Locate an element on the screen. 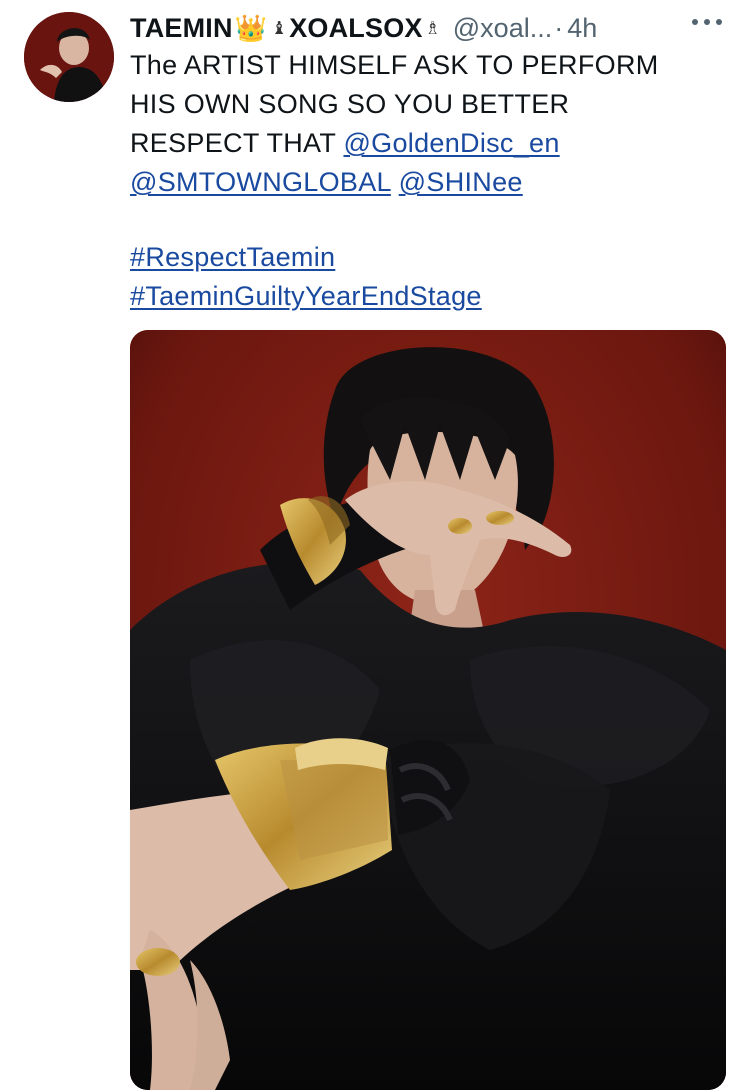 Image resolution: width=750 pixels, height=1090 pixels. tweet-text-segment: RESPECT THAT is located at coordinates (237, 143).